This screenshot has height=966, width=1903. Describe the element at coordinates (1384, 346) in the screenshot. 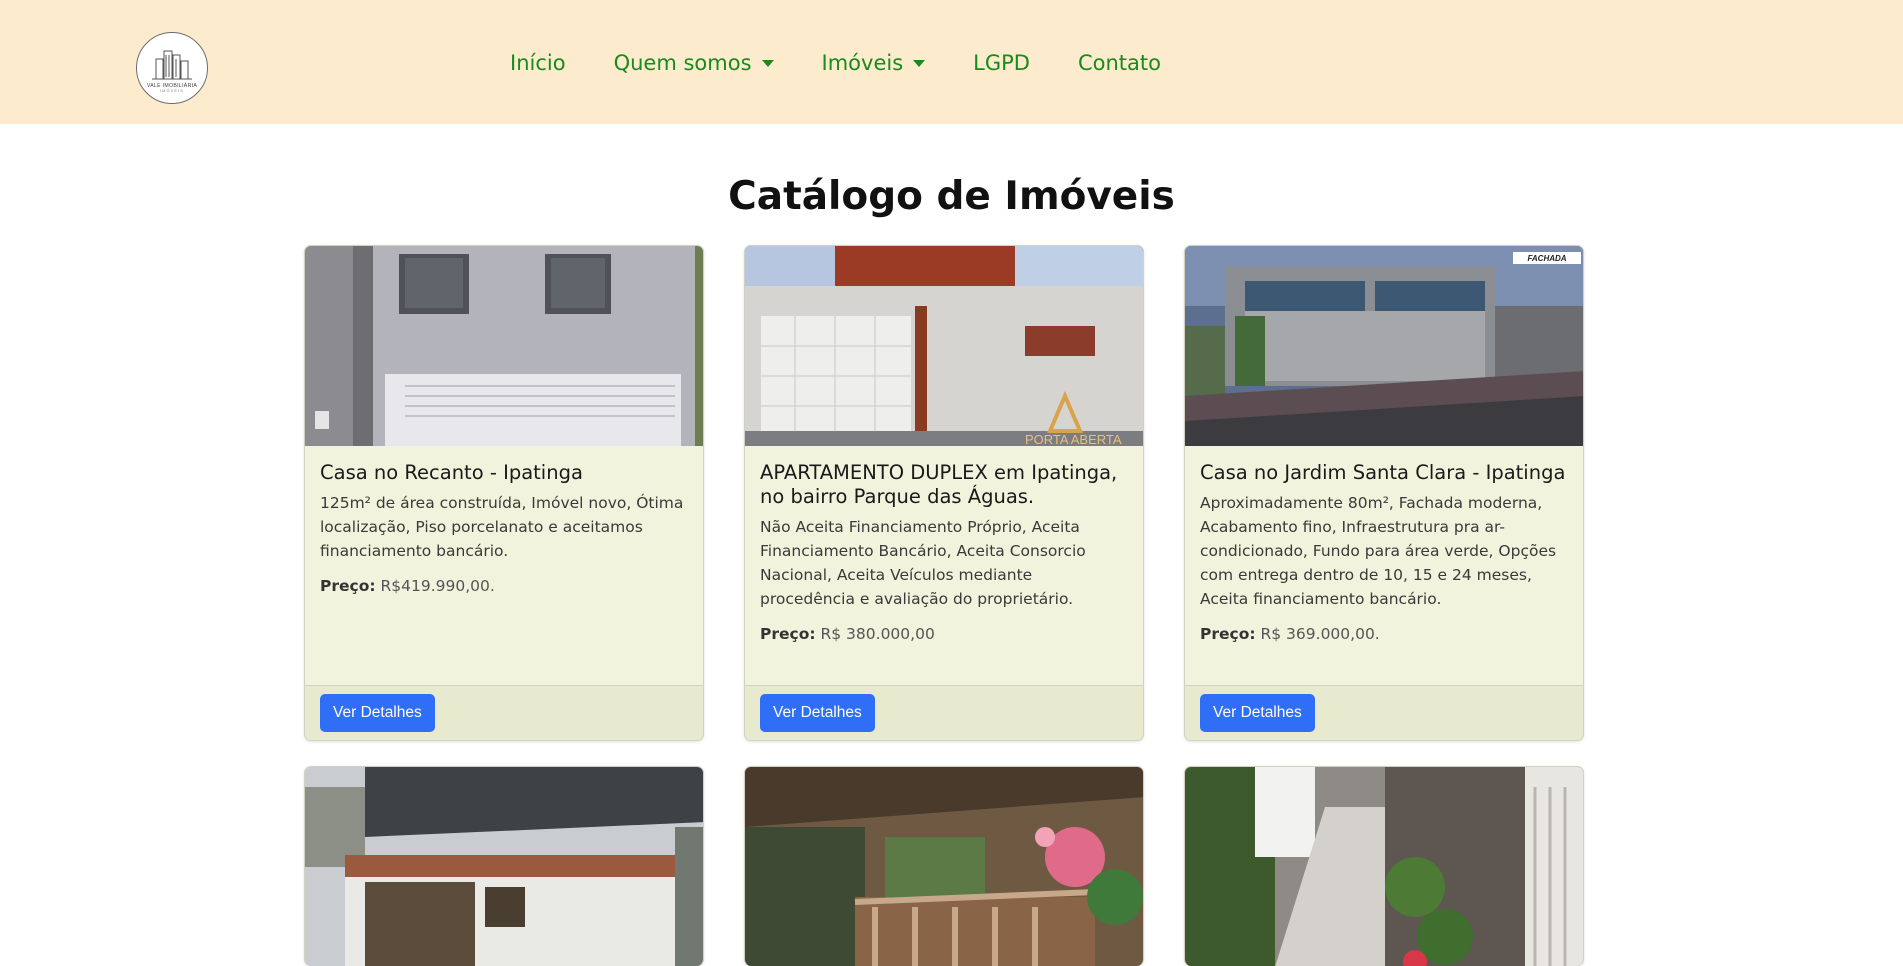

I see `property-photo: FACHADA` at that location.